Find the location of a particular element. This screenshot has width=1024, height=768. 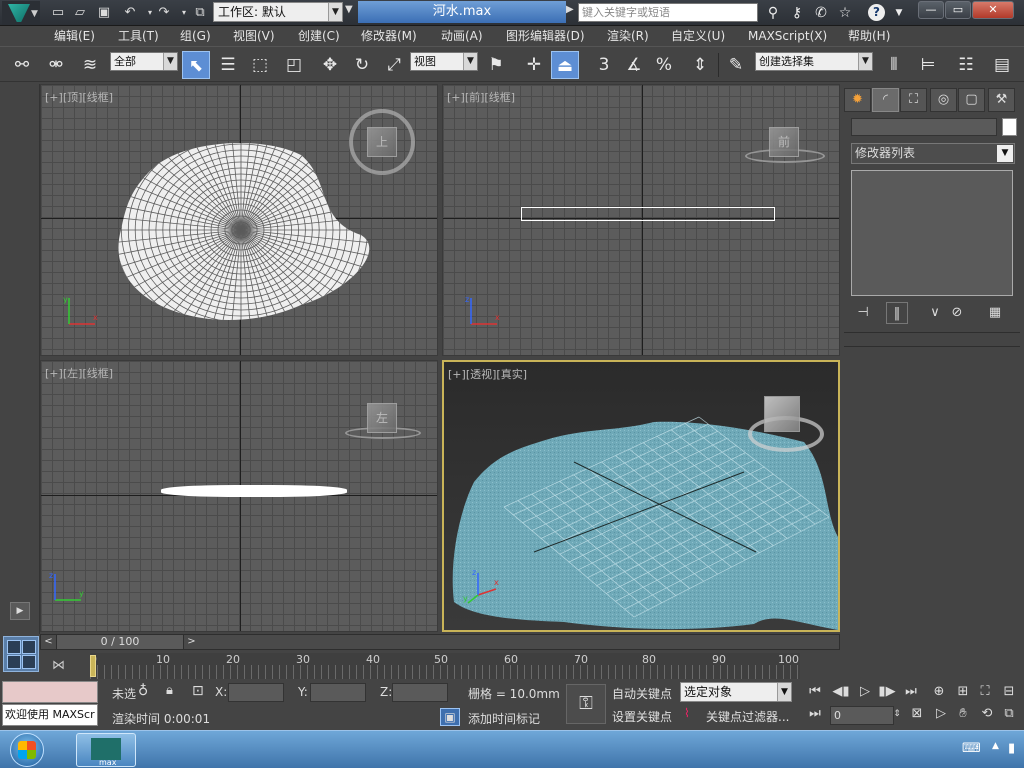

modifier-stack is located at coordinates (932, 233).